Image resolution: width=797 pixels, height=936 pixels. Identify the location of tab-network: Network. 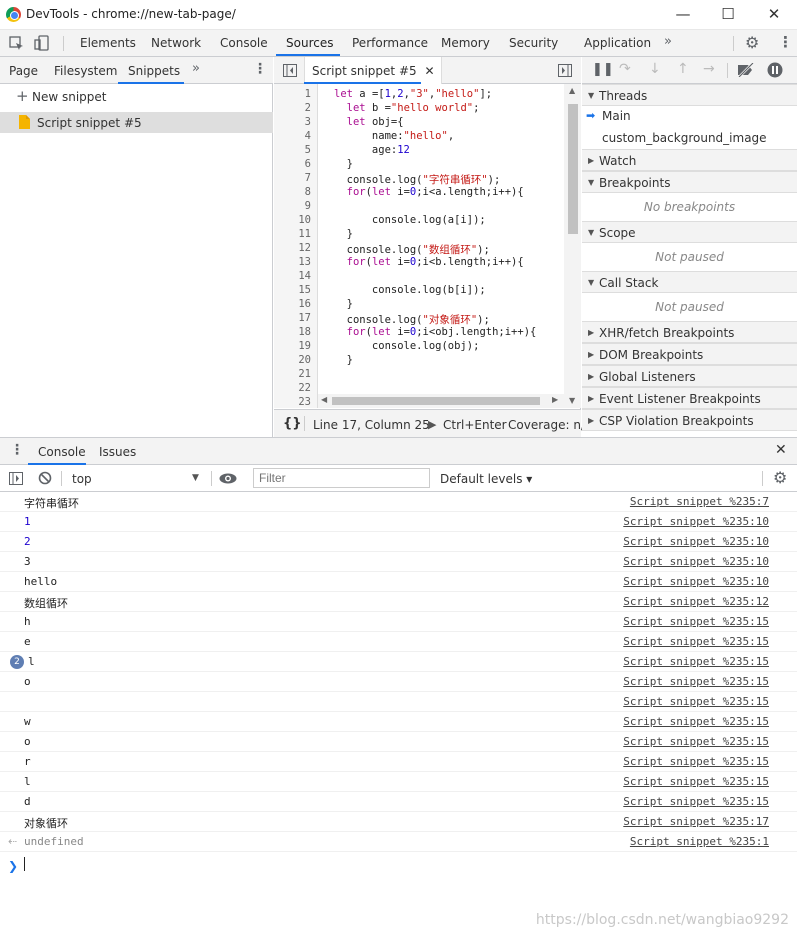
(176, 43).